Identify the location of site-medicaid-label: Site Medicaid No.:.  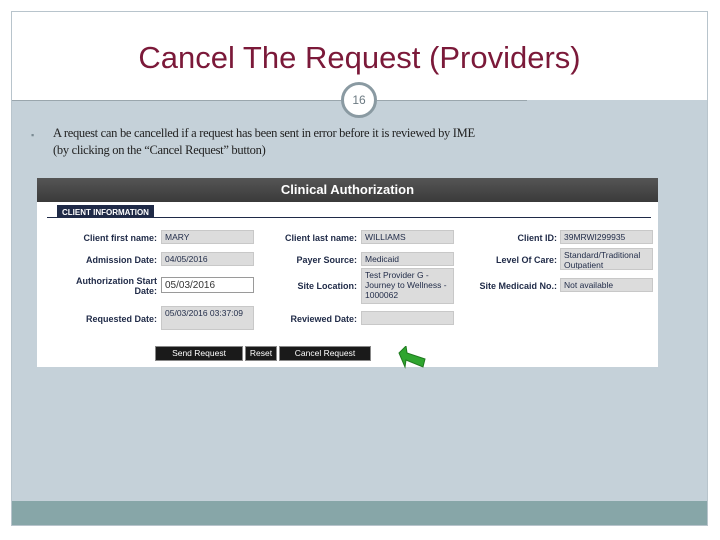
(518, 286).